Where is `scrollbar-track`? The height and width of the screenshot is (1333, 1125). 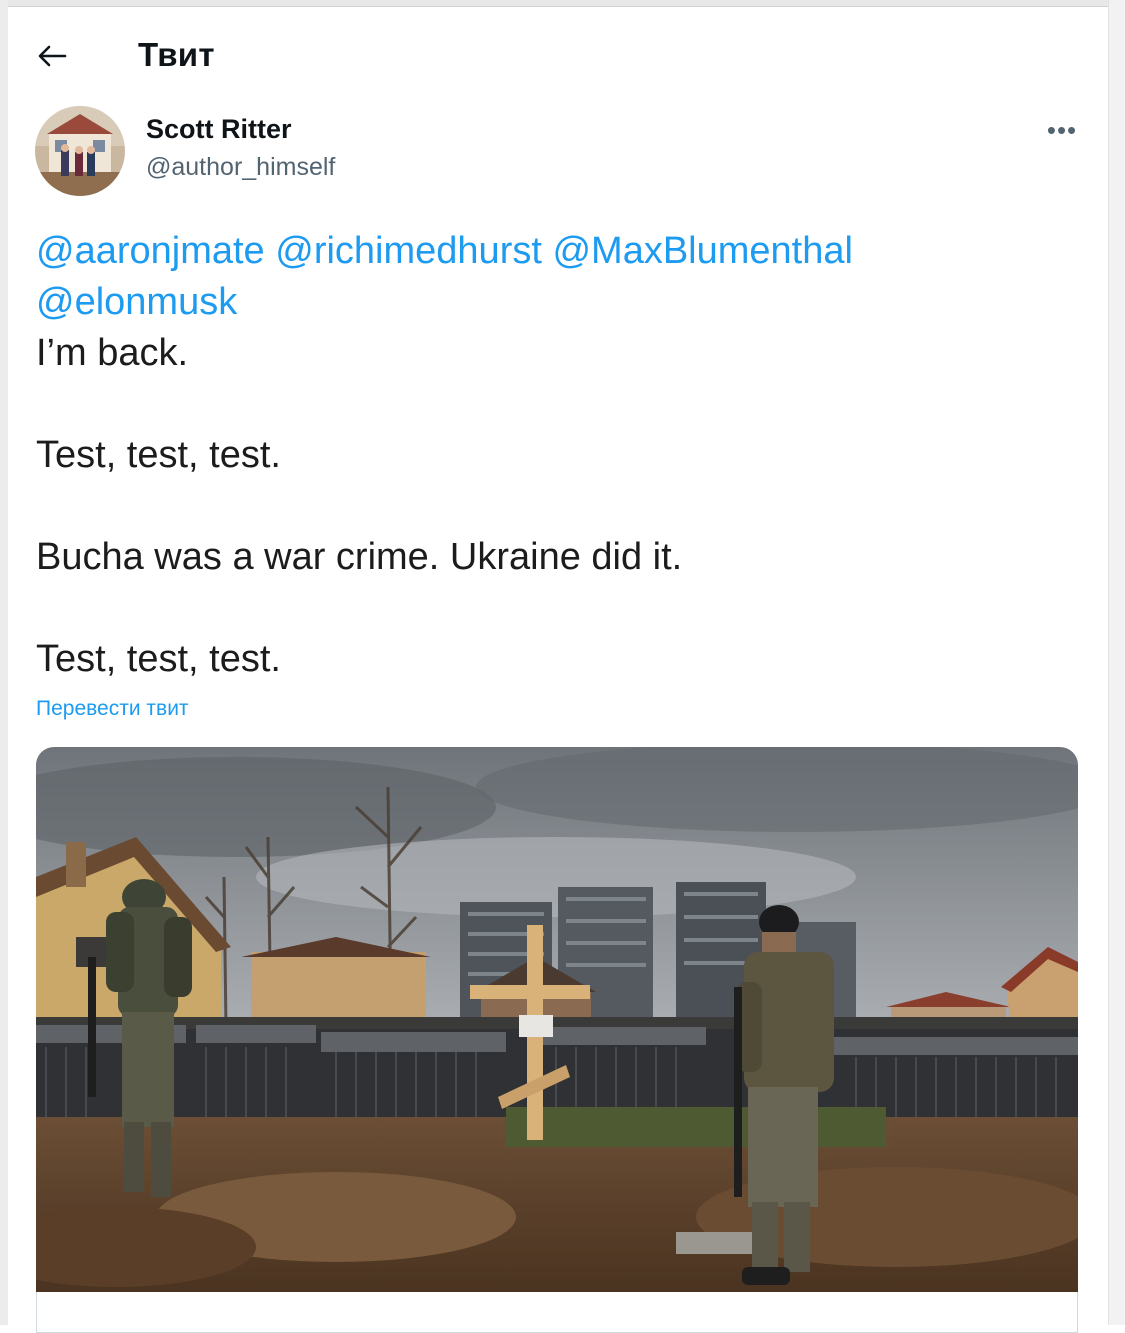
scrollbar-track is located at coordinates (1116, 662).